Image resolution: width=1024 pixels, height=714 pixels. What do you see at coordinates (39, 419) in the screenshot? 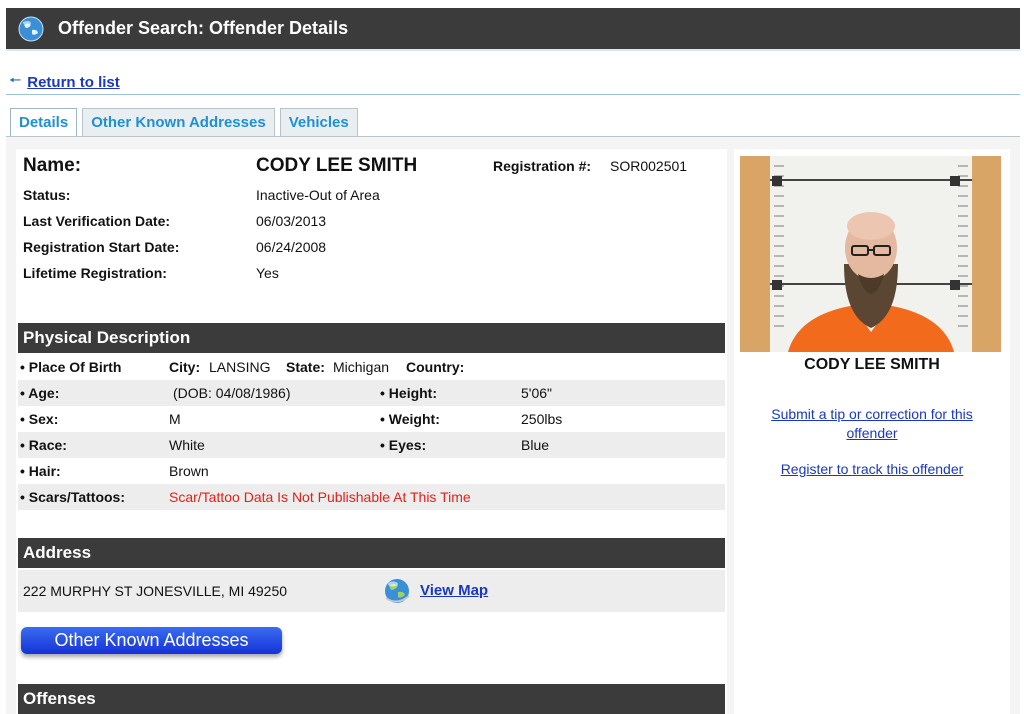
I see `sex-label: • Sex:` at bounding box center [39, 419].